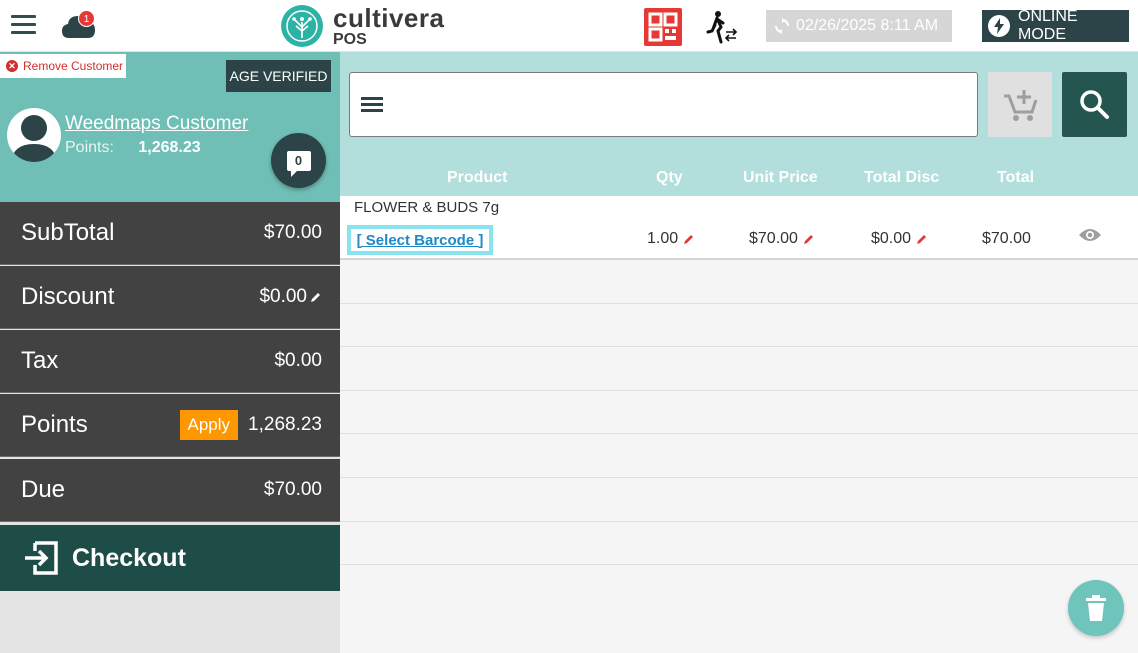 Image resolution: width=1138 pixels, height=653 pixels. What do you see at coordinates (350, 39) in the screenshot?
I see `logo-sub: POS` at bounding box center [350, 39].